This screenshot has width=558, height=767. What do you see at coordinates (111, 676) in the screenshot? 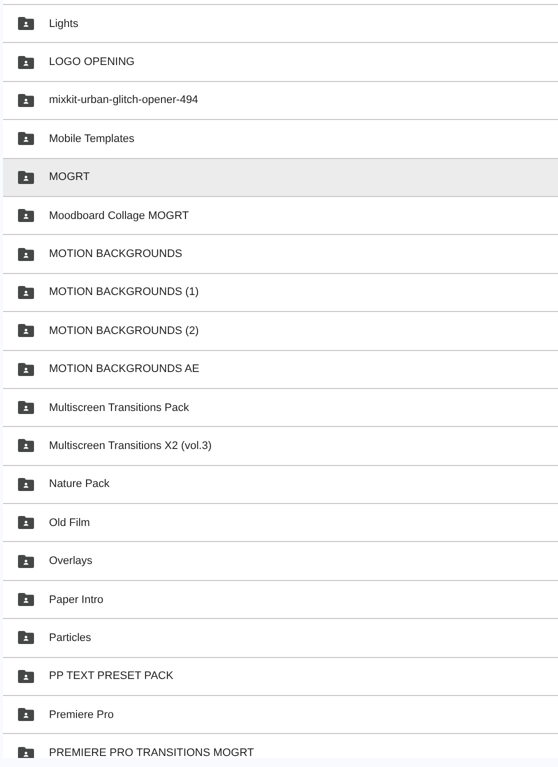
I see `folder-name: PP TEXT PRESET PACK` at bounding box center [111, 676].